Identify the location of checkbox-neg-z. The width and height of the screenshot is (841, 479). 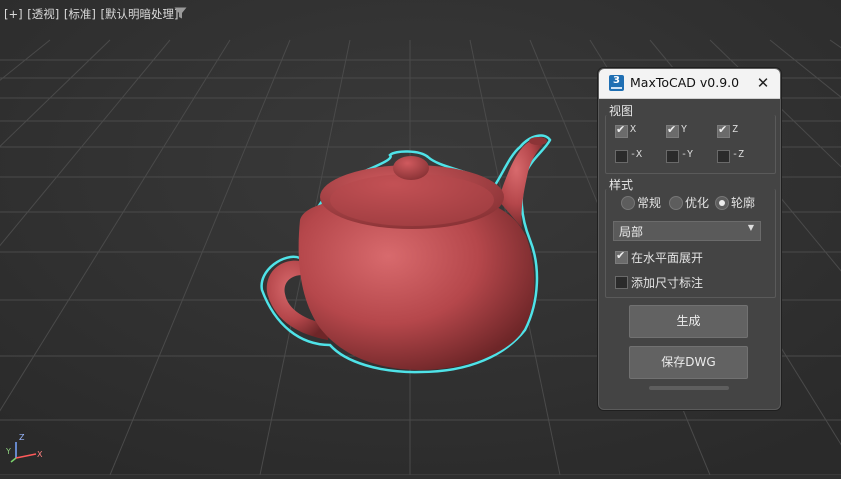
(723, 156).